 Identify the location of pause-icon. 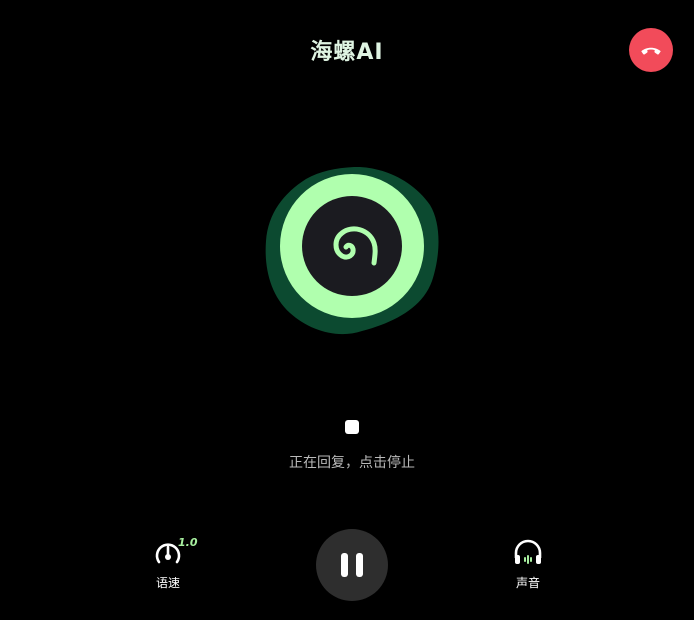
(344, 565).